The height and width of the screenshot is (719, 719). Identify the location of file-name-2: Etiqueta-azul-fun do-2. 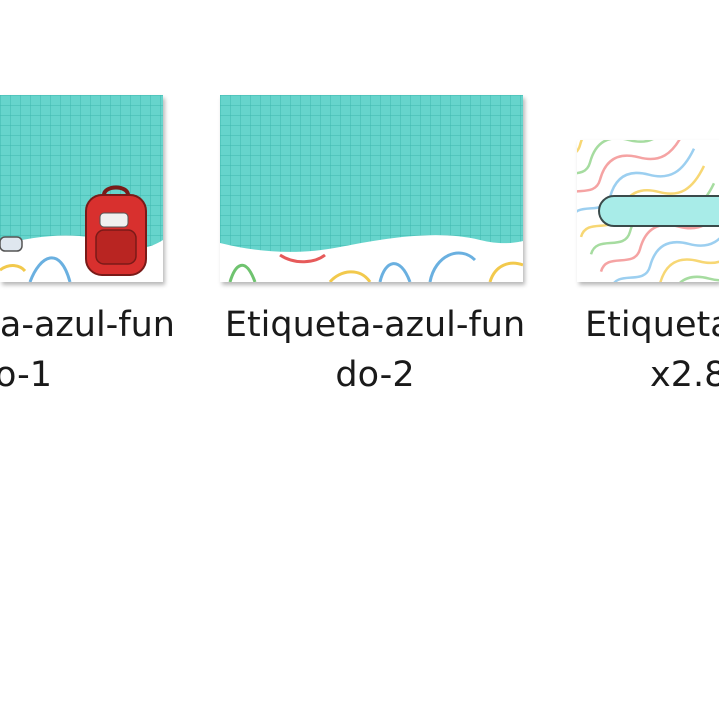
(375, 350).